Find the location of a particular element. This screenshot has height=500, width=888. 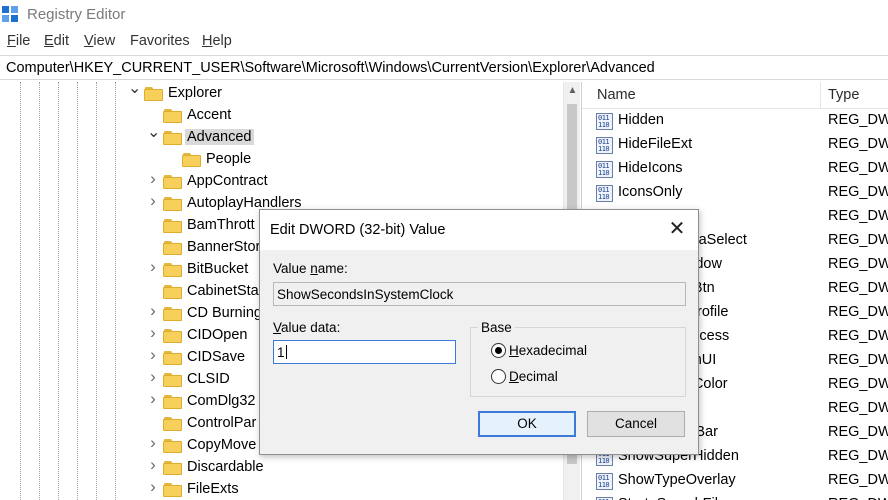

hexadecimal-label: Hexadecimal is located at coordinates (548, 350).